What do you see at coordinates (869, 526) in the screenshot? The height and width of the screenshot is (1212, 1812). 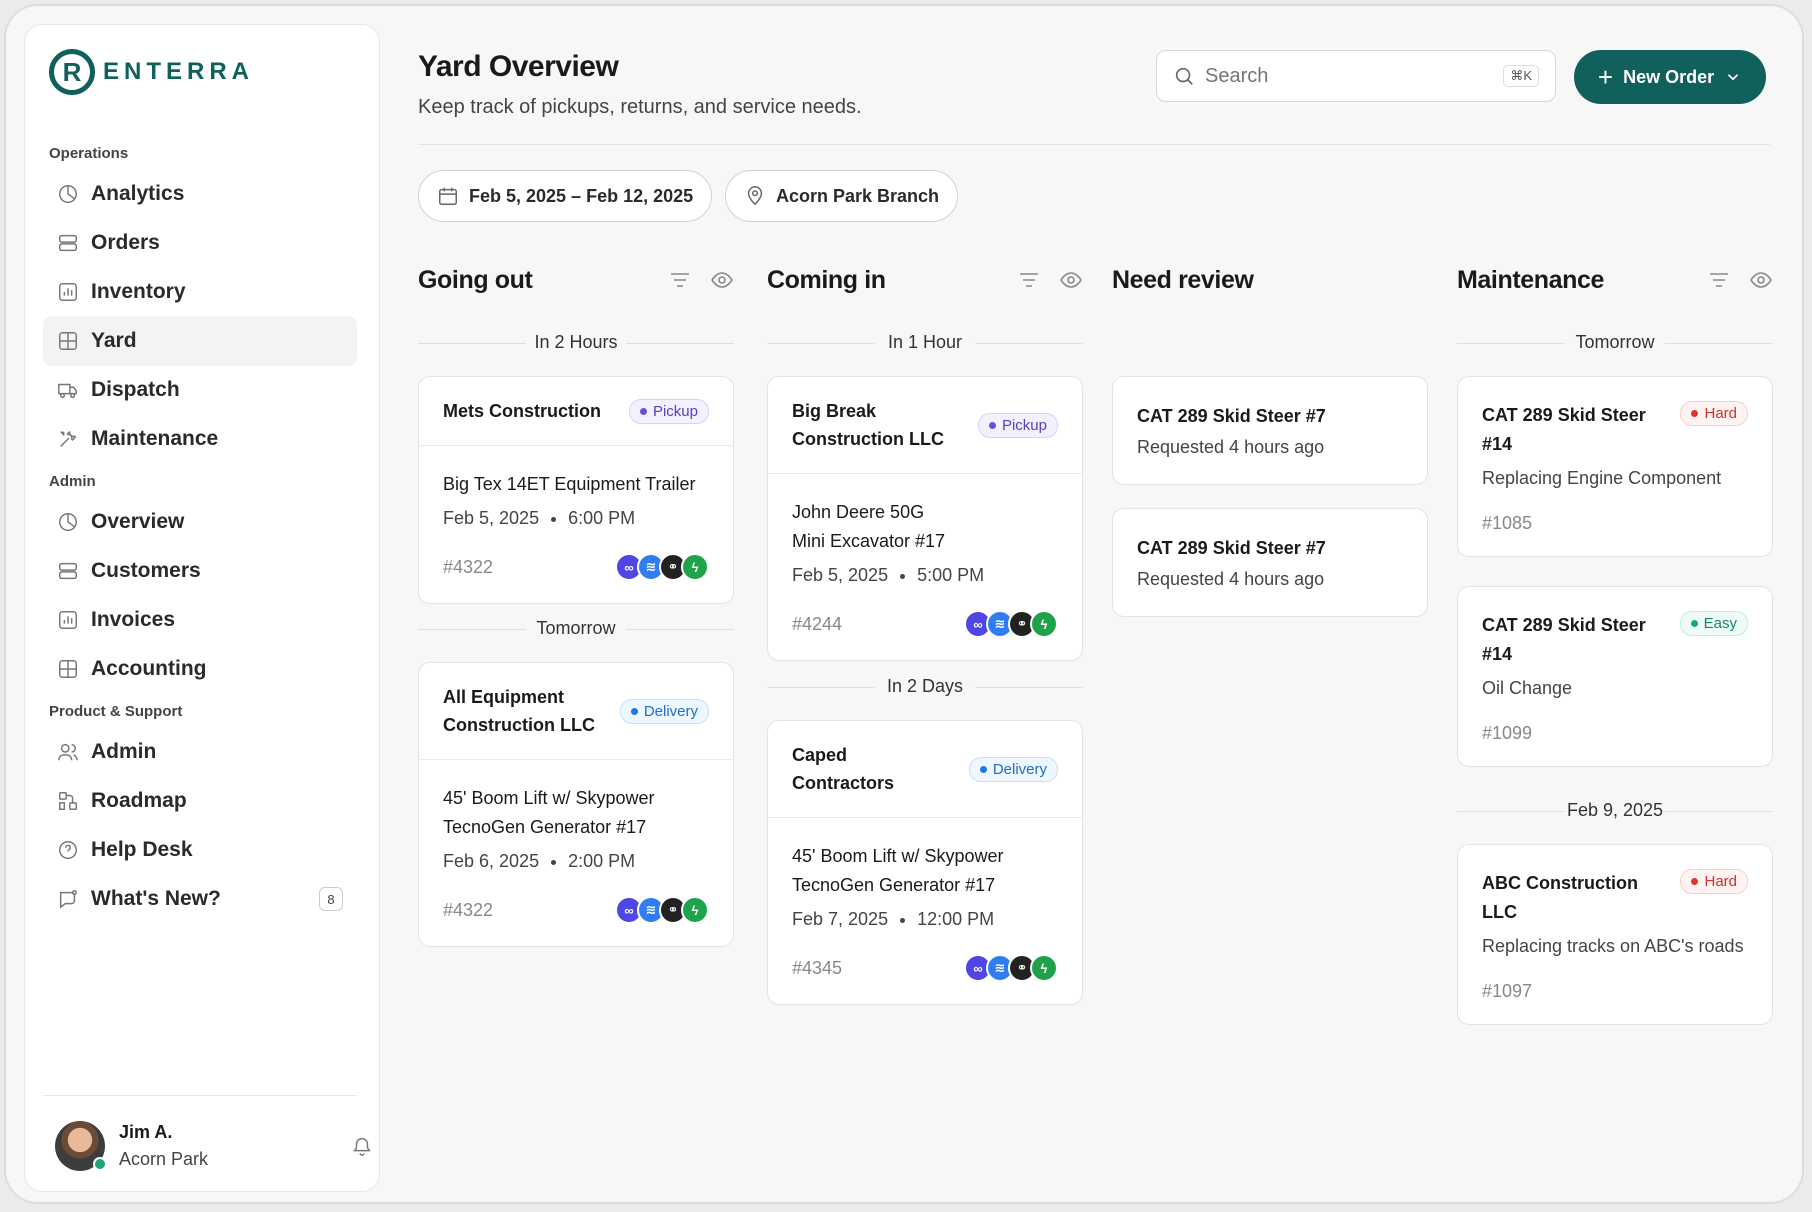 I see `equipment-name: John Deere 50G Mini Excavator #17` at bounding box center [869, 526].